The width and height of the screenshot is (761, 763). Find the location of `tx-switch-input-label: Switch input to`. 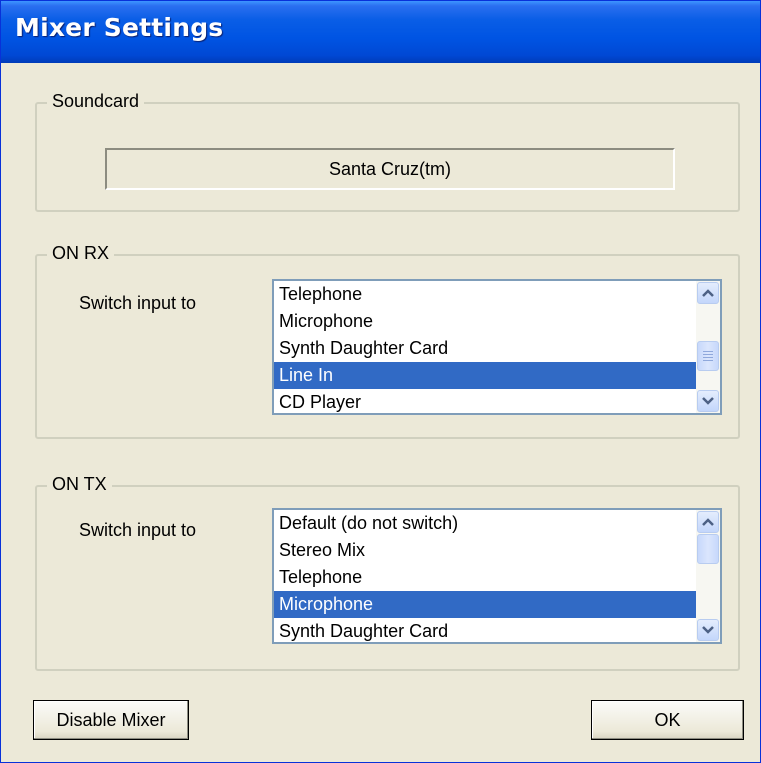

tx-switch-input-label: Switch input to is located at coordinates (138, 530).